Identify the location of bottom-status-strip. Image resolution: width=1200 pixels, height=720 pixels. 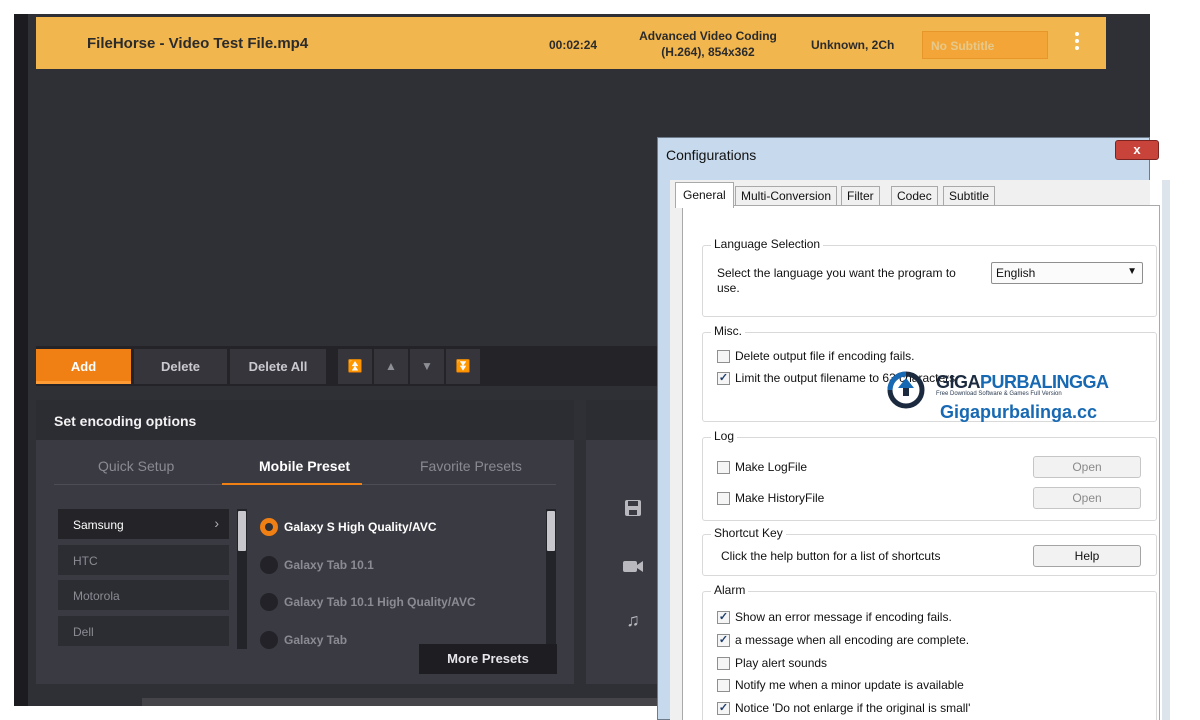
(417, 702).